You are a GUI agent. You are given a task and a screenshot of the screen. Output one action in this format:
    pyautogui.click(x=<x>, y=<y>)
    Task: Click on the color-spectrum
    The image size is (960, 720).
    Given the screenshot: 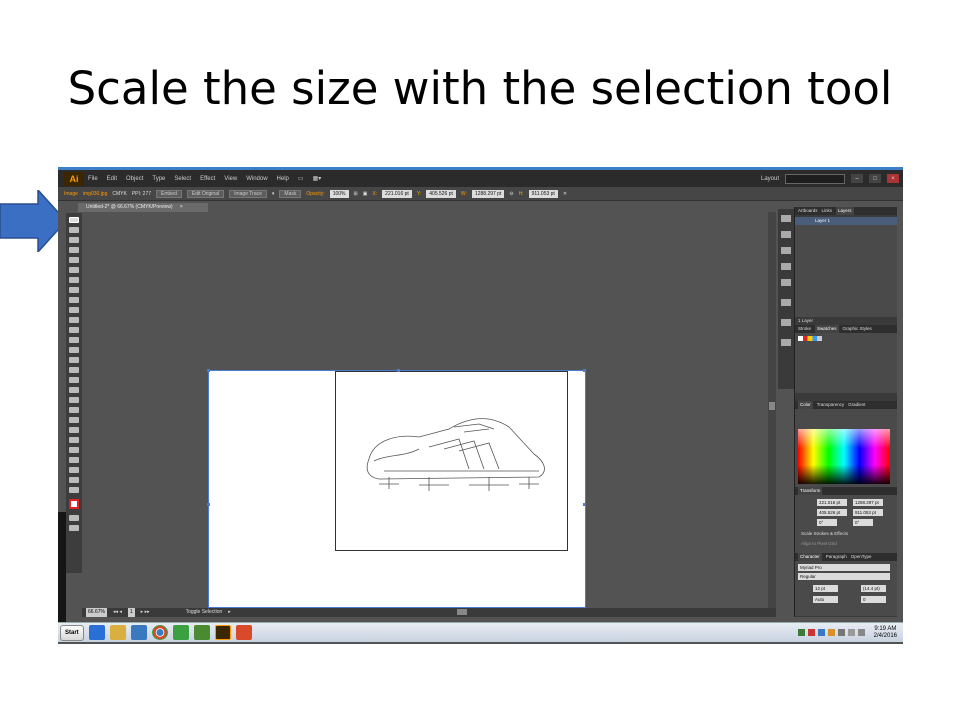 What is the action you would take?
    pyautogui.click(x=844, y=456)
    